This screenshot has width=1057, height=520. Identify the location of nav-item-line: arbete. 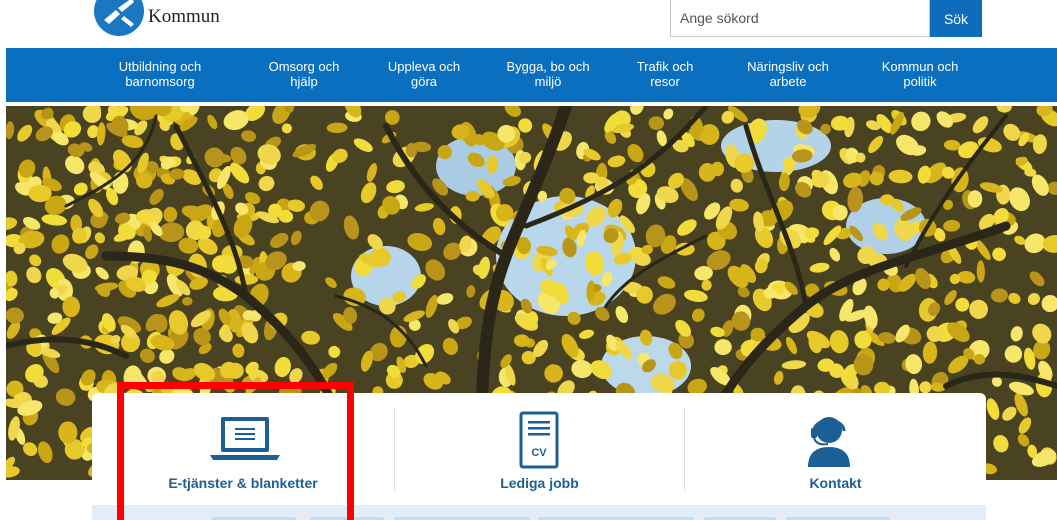
(788, 81).